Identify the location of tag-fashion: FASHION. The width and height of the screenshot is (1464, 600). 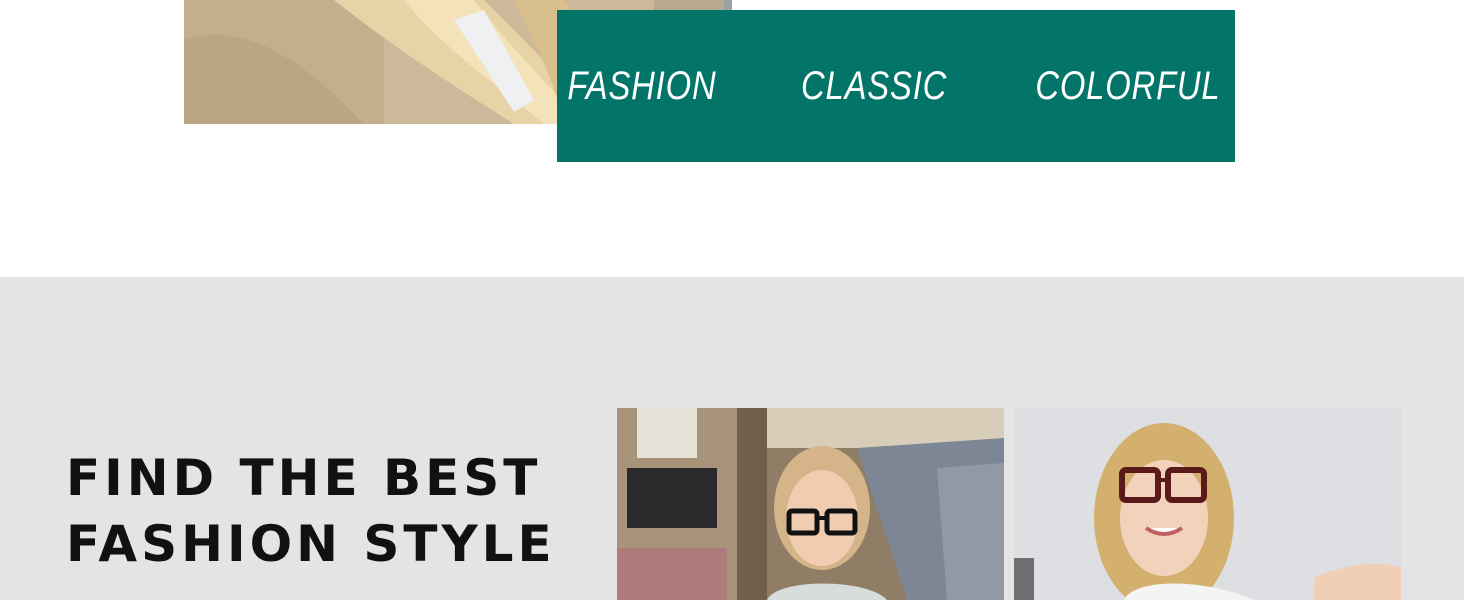
(642, 86).